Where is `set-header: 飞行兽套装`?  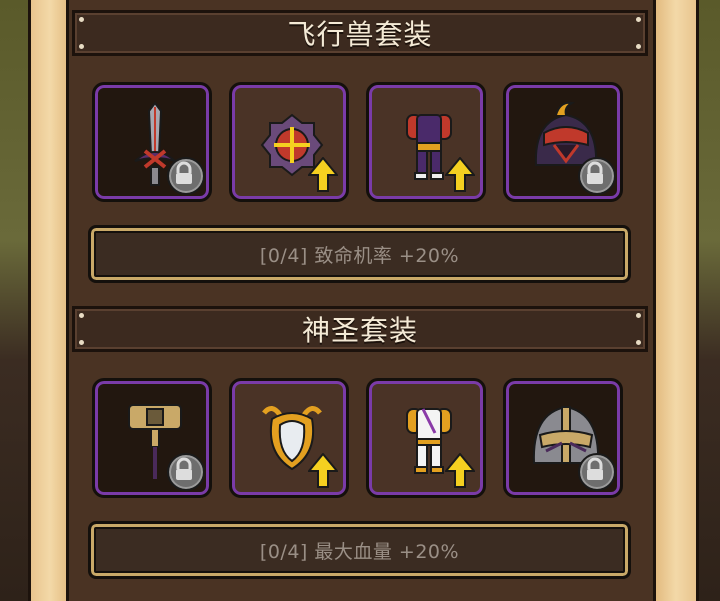 set-header: 飞行兽套装 is located at coordinates (360, 33).